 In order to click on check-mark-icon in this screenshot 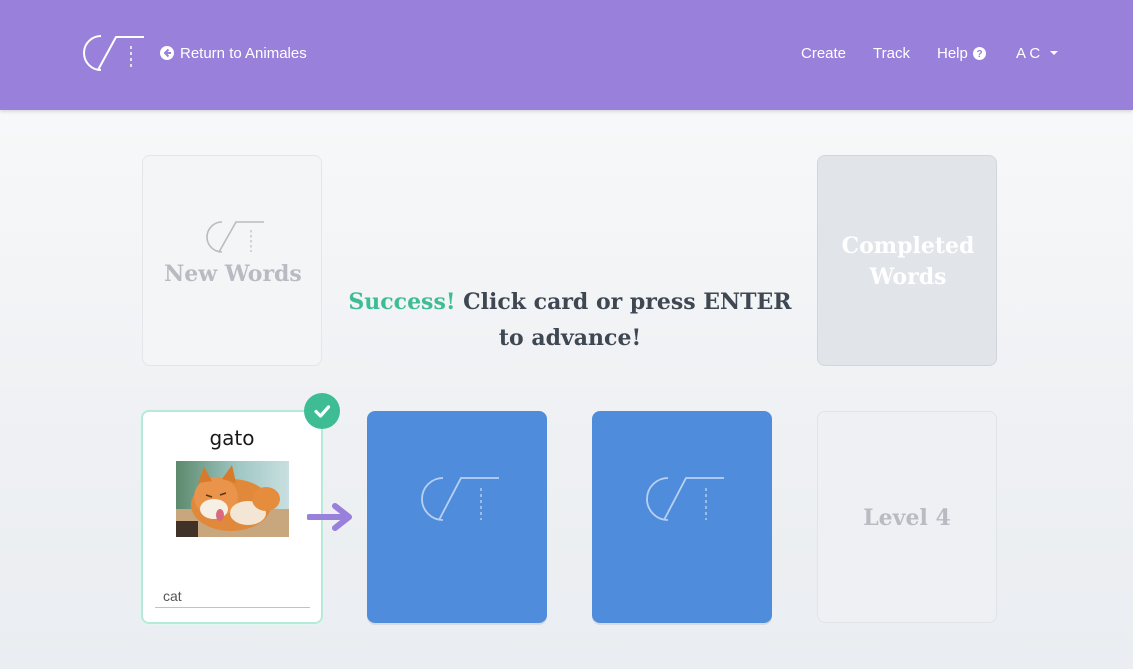, I will do `click(322, 411)`.